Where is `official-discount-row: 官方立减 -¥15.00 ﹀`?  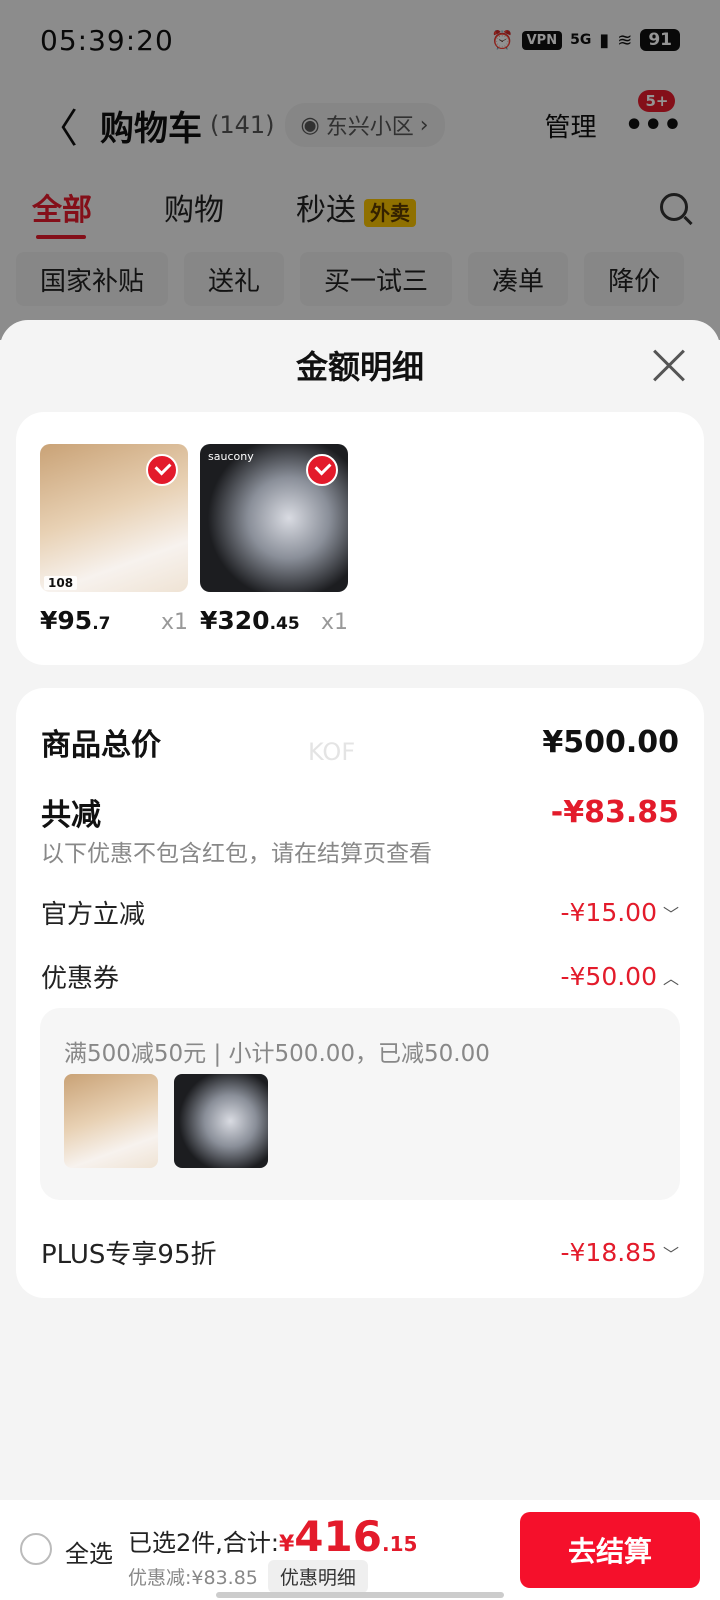
official-discount-row: 官方立减 -¥15.00 ﹀ is located at coordinates (360, 912).